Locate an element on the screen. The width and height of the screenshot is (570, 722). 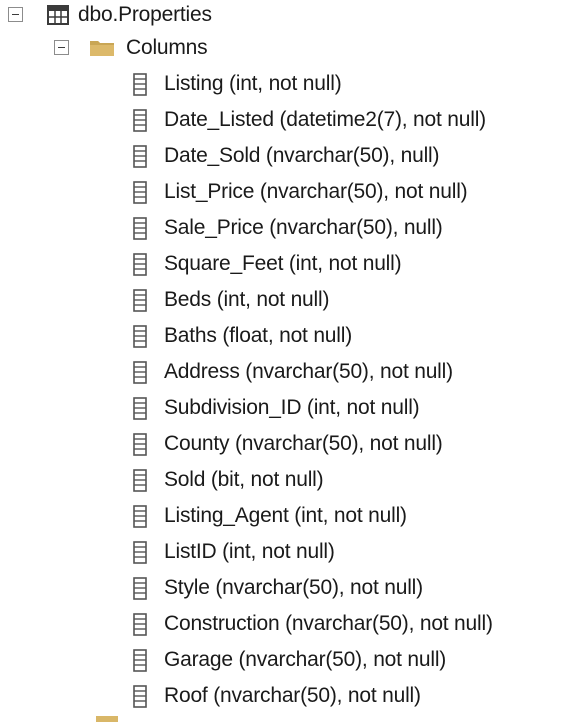
column-node-label: List_Price (nvarchar(50), not null) is located at coordinates (316, 191).